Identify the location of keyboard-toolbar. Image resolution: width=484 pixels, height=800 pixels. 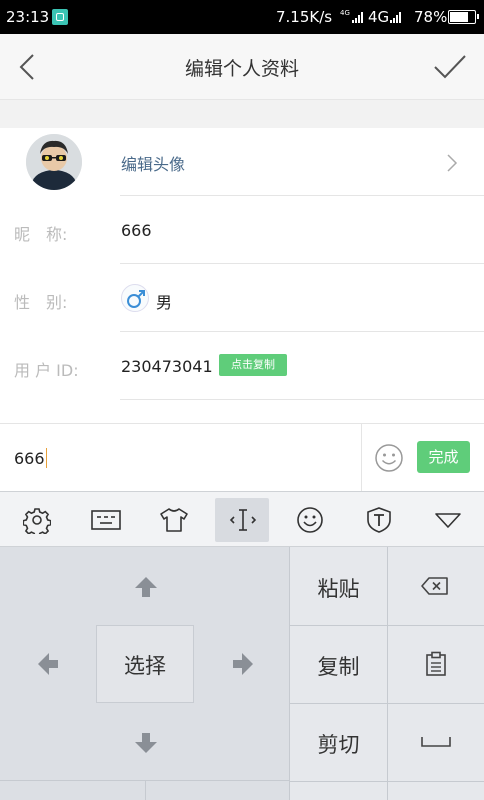
(242, 519).